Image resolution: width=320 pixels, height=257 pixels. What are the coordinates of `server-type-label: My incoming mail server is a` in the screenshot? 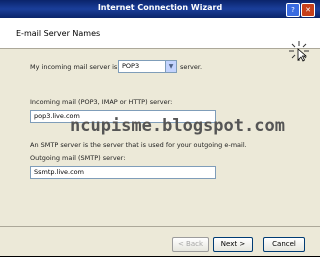 It's located at (77, 67).